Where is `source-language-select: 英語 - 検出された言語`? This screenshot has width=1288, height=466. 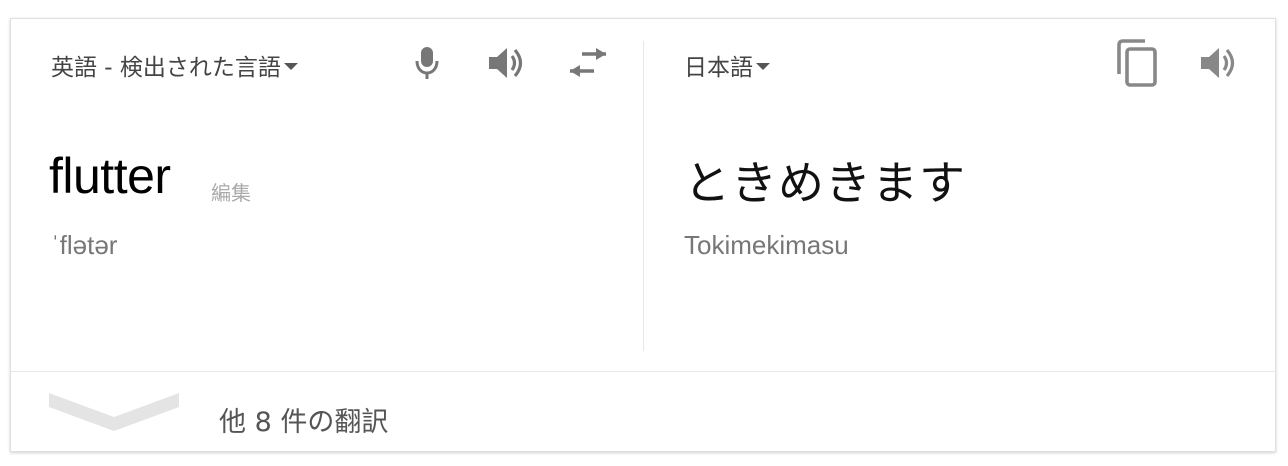 source-language-select: 英語 - 検出された言語 is located at coordinates (174, 66).